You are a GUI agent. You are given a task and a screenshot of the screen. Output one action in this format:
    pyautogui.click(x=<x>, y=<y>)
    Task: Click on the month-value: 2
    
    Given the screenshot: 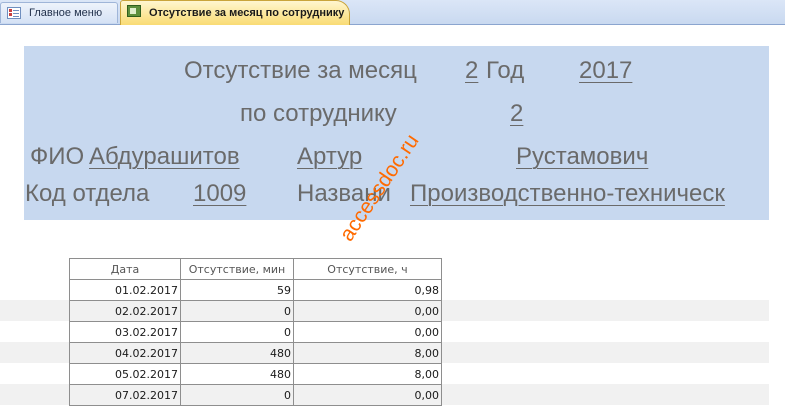 What is the action you would take?
    pyautogui.click(x=471, y=71)
    